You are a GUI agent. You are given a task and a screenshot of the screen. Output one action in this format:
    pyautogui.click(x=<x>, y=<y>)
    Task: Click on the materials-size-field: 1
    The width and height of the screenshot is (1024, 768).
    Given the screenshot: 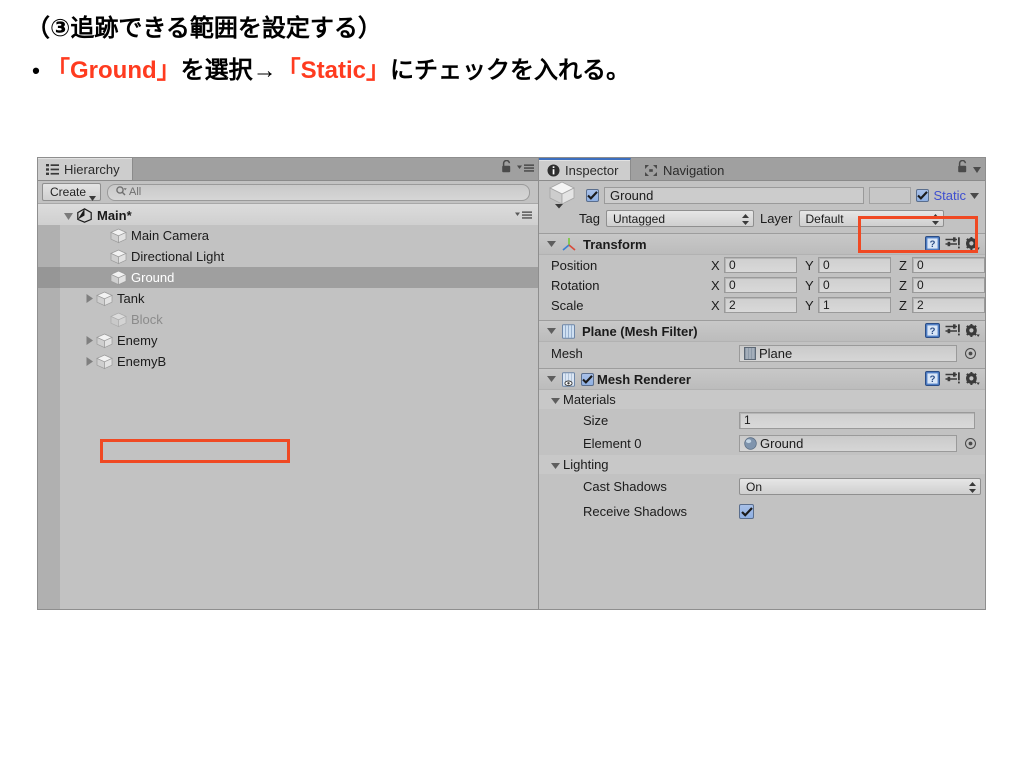 What is the action you would take?
    pyautogui.click(x=857, y=420)
    